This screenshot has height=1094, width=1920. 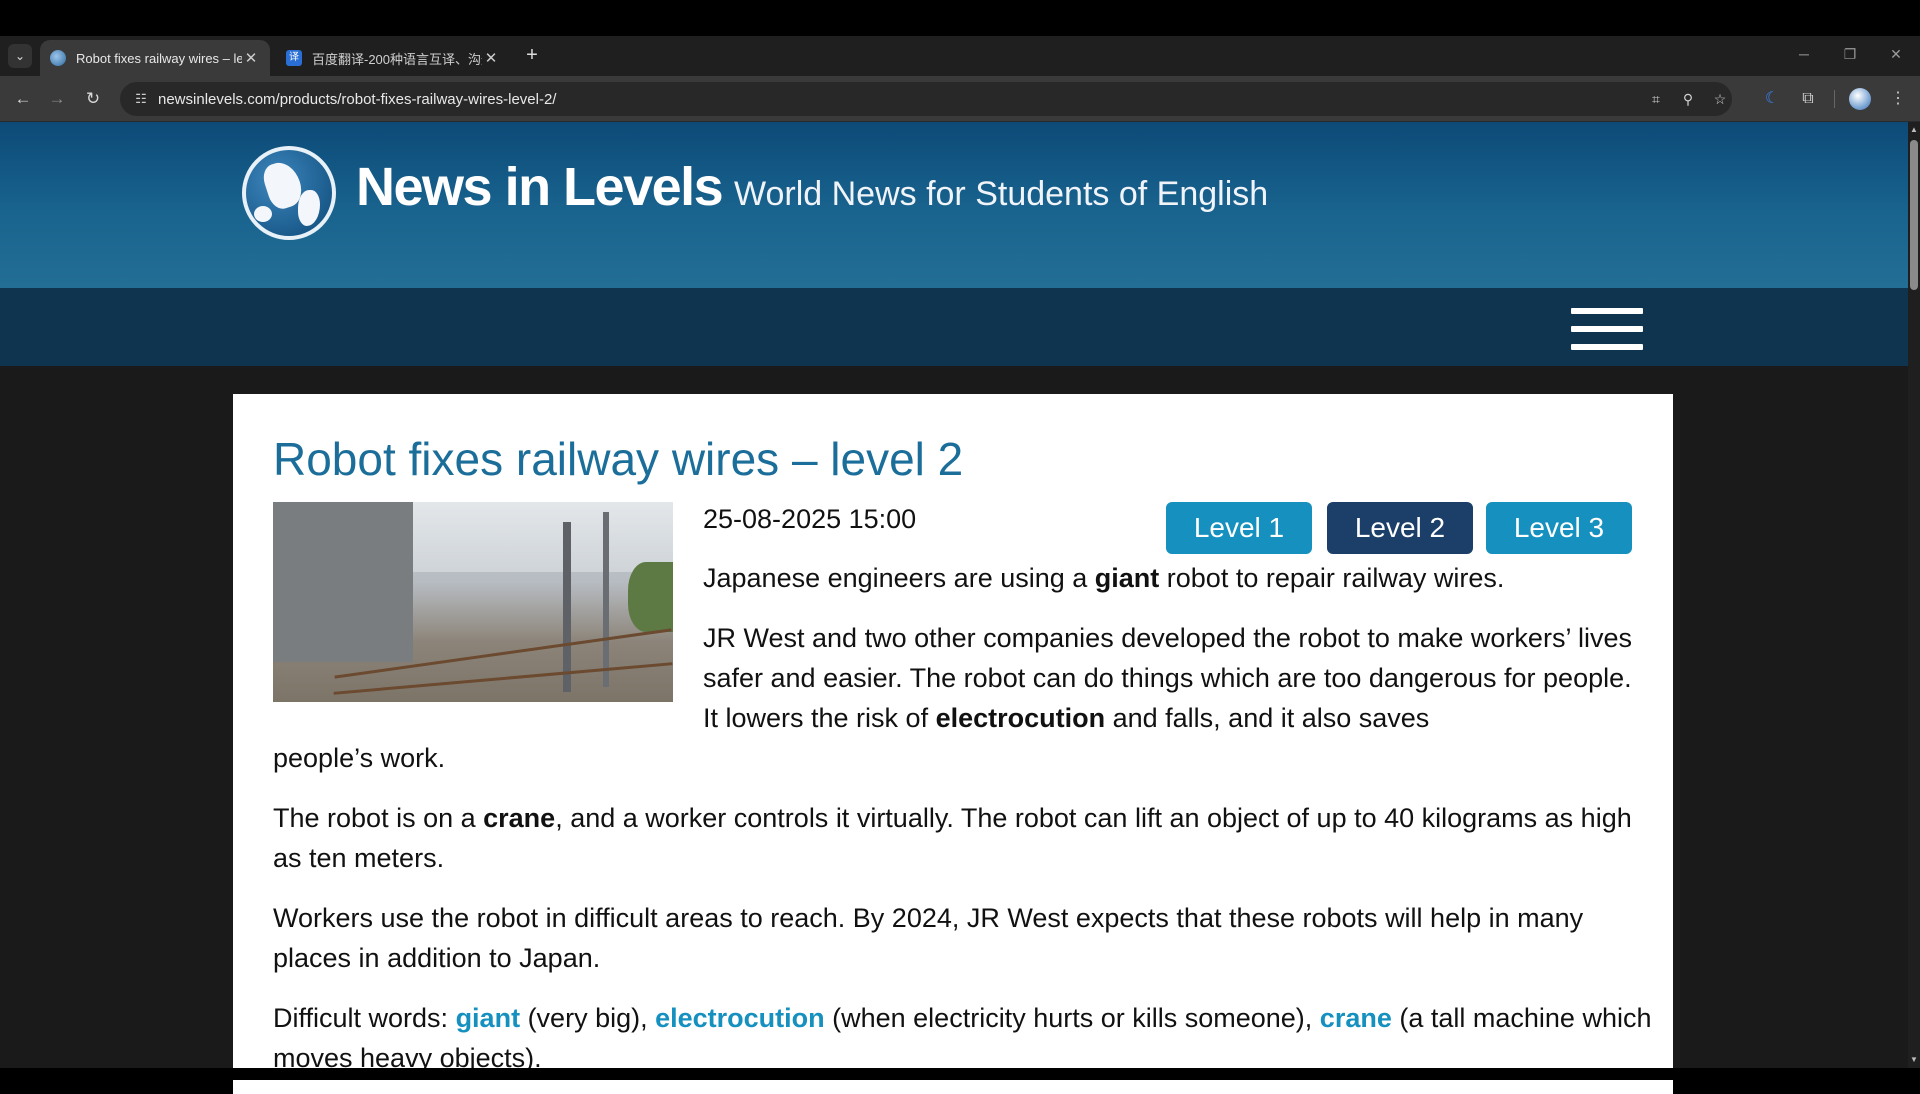 What do you see at coordinates (1914, 215) in the screenshot?
I see `scrollbar-thumb` at bounding box center [1914, 215].